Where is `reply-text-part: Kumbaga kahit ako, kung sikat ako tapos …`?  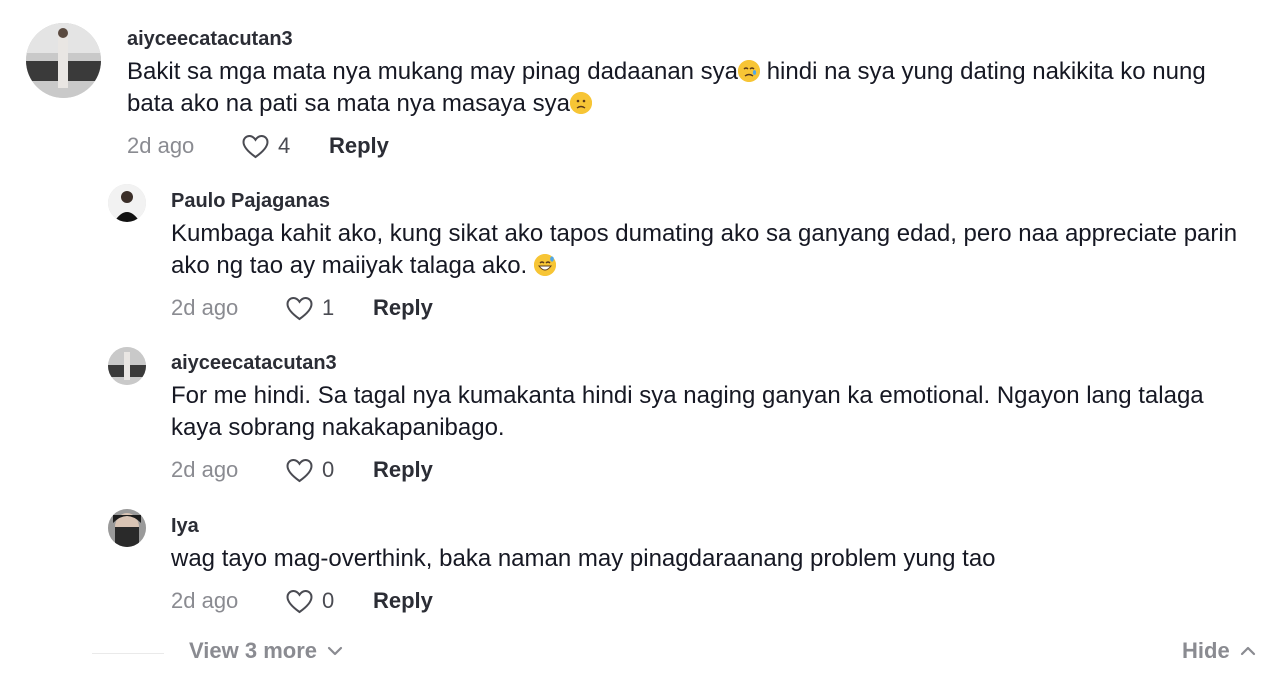 reply-text-part: Kumbaga kahit ako, kung sikat ako tapos … is located at coordinates (704, 249).